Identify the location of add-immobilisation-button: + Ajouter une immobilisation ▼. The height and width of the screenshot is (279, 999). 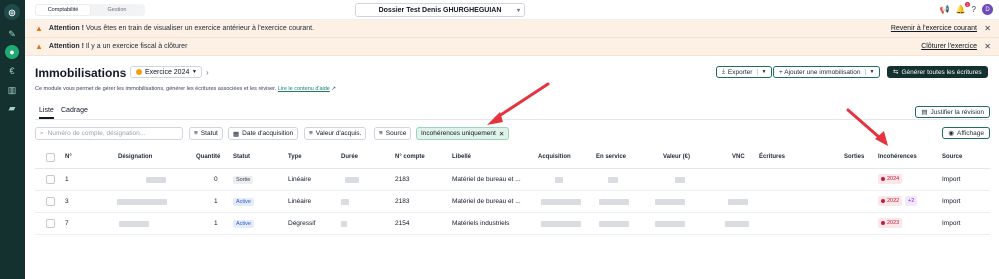
(827, 72).